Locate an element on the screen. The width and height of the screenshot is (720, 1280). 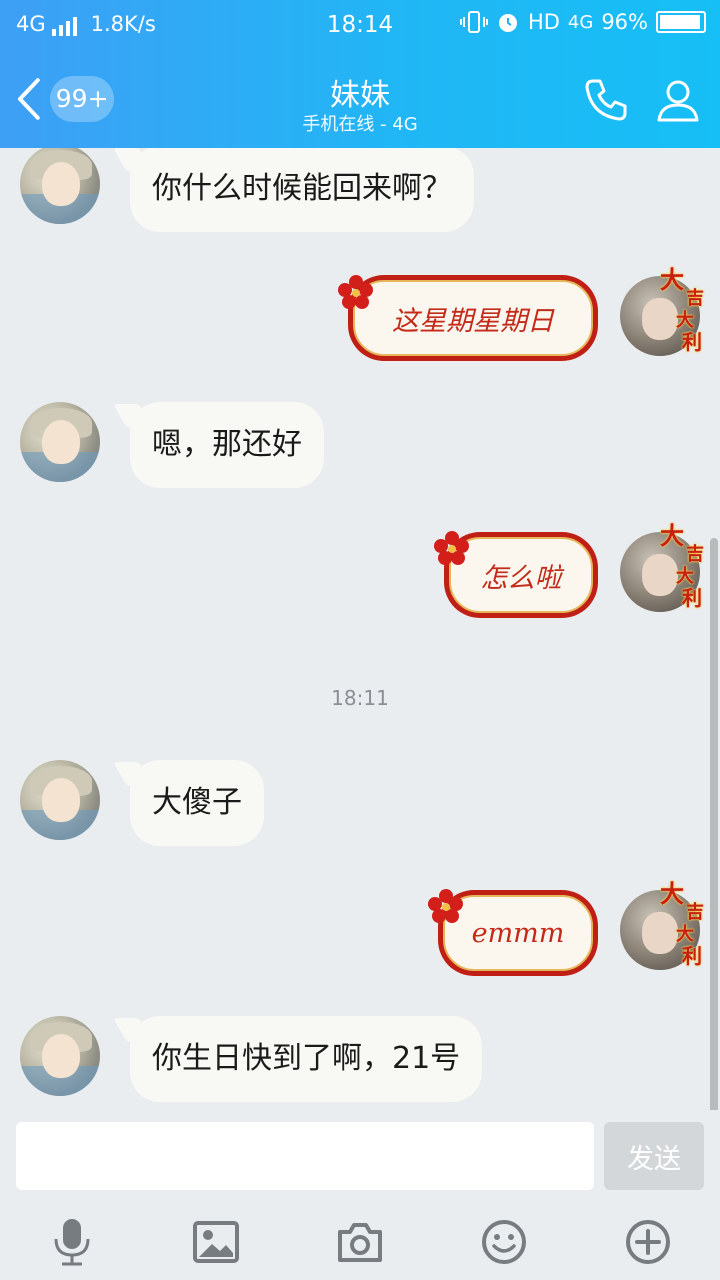
message-text: 这星期星期日 is located at coordinates (473, 318).